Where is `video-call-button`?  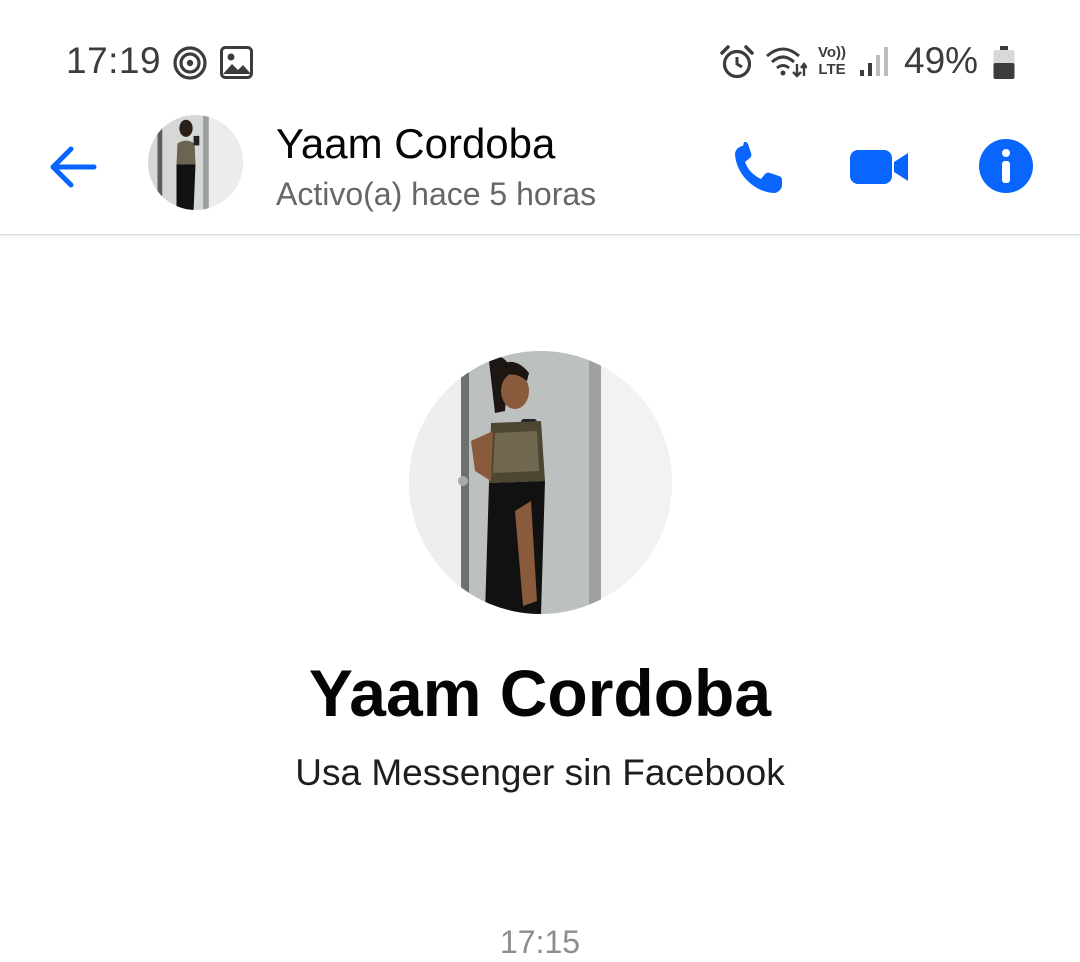
video-call-button is located at coordinates (878, 166).